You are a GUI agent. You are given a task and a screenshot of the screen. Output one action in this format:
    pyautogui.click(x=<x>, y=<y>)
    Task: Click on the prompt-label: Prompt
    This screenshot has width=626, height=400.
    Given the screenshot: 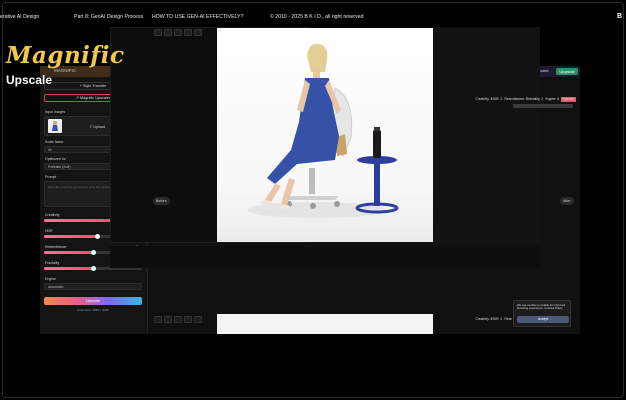 What is the action you would take?
    pyautogui.click(x=51, y=177)
    